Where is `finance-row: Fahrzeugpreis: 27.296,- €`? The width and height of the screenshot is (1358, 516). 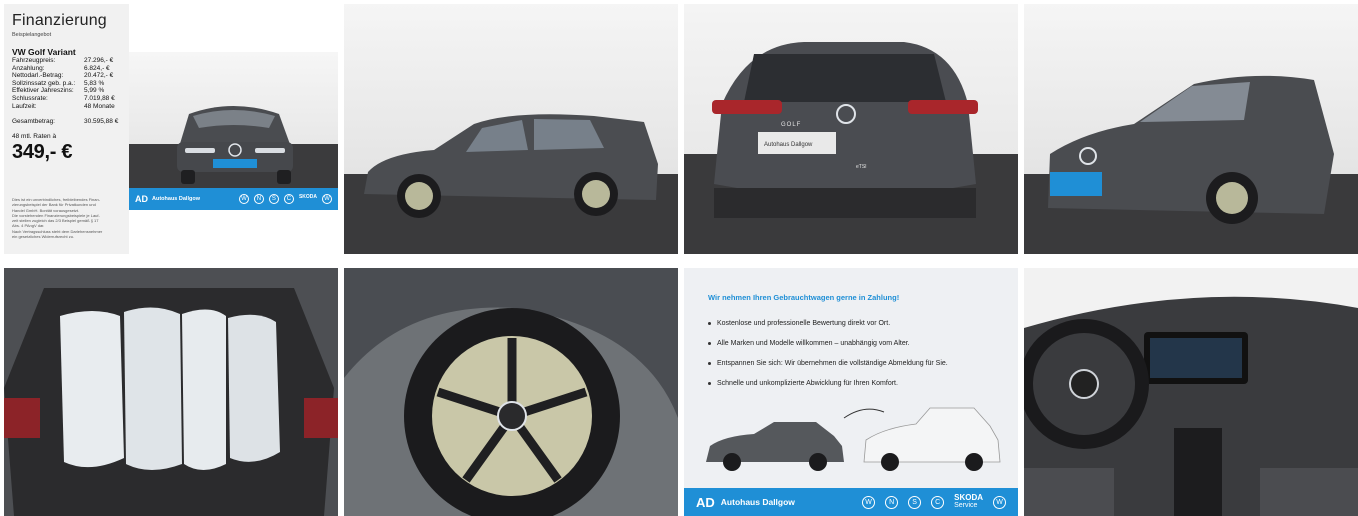
finance-row: Fahrzeugpreis: 27.296,- € is located at coordinates (63, 60).